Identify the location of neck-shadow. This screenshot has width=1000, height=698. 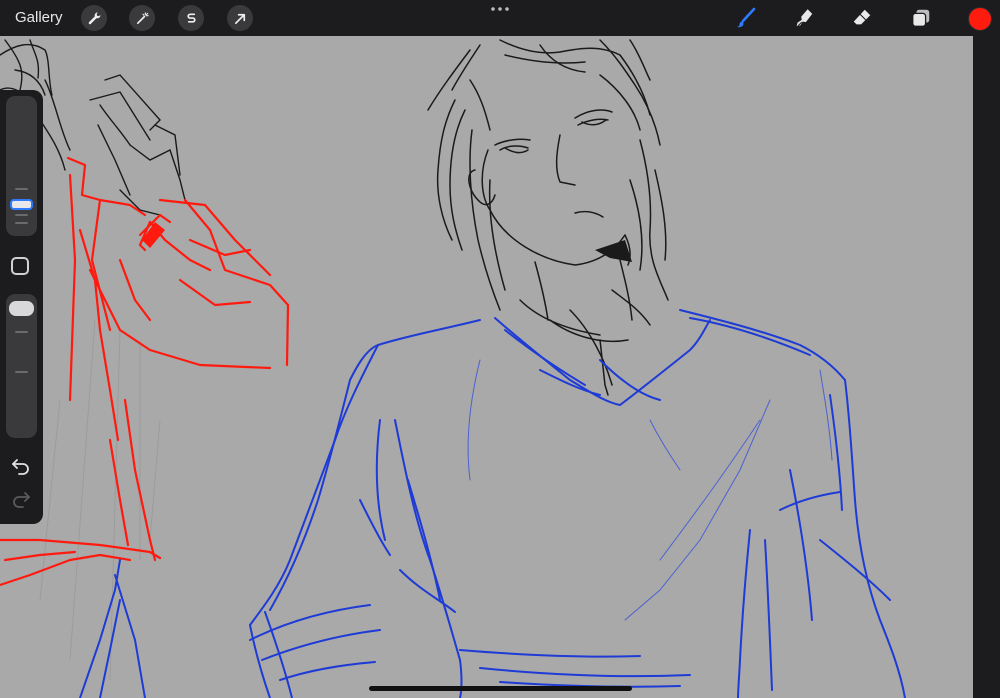
(613, 251).